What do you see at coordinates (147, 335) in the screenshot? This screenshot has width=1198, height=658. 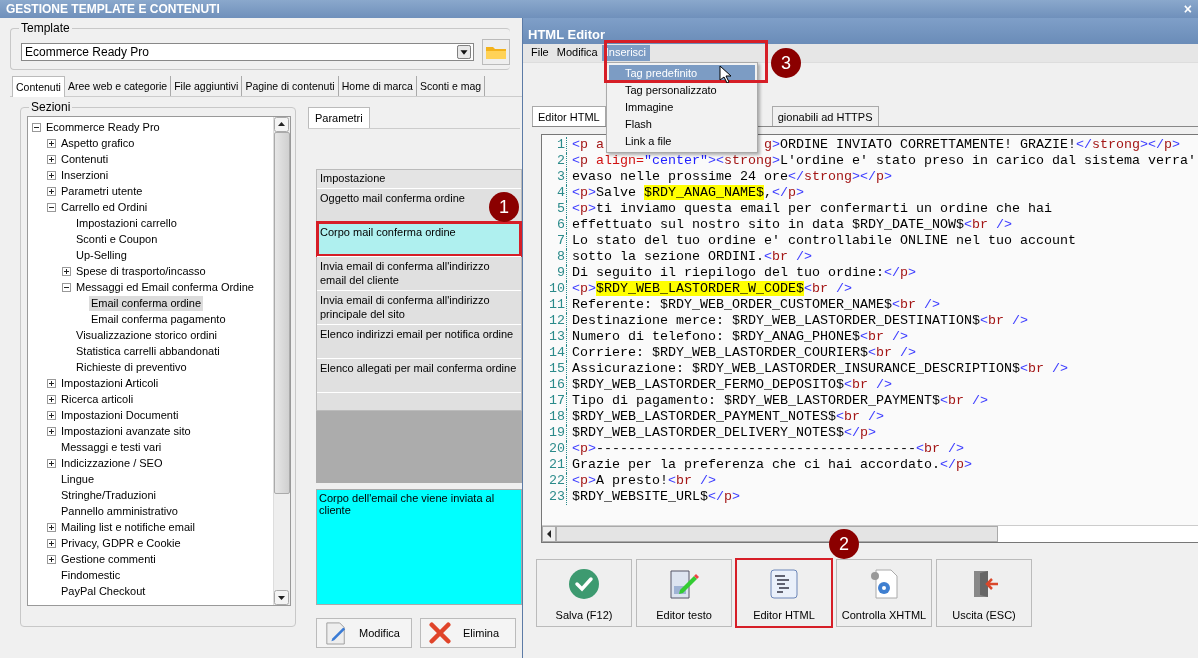 I see `tree-item: Visualizzazione storico ordini` at bounding box center [147, 335].